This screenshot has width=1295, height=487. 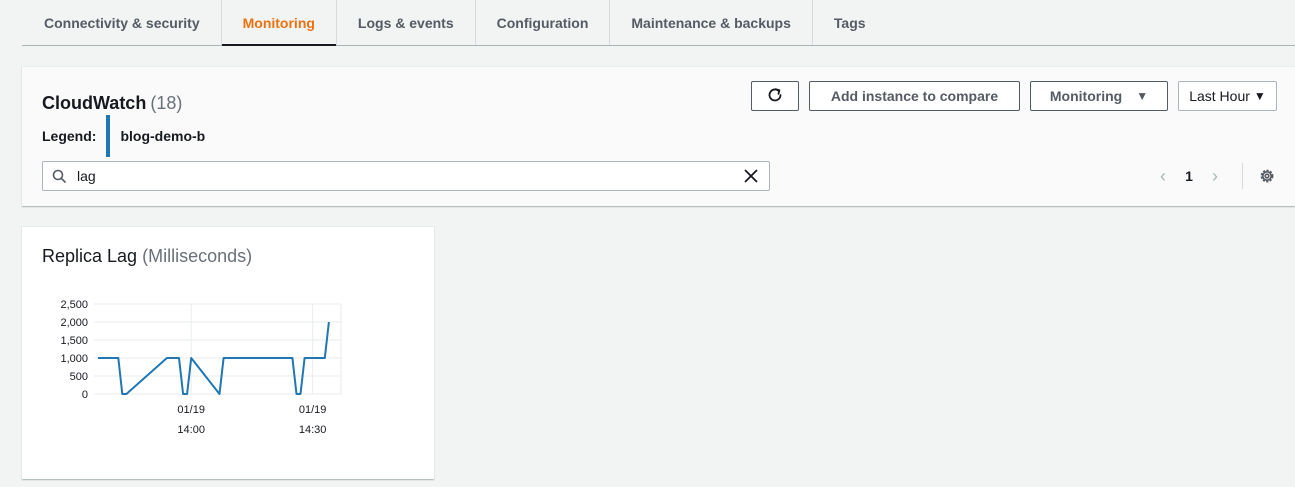 I want to click on search-field, so click(x=406, y=176).